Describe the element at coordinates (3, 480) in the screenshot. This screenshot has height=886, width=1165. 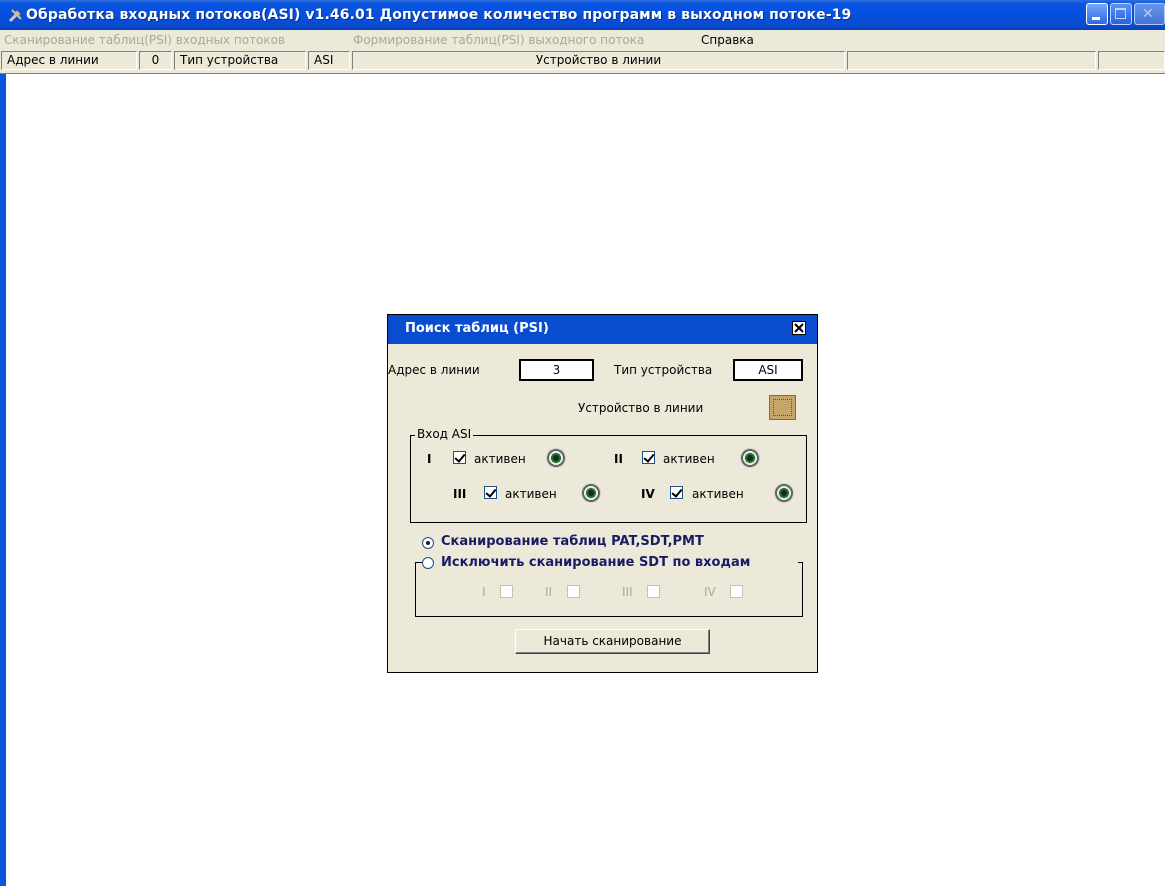
I see `window-left-border` at that location.